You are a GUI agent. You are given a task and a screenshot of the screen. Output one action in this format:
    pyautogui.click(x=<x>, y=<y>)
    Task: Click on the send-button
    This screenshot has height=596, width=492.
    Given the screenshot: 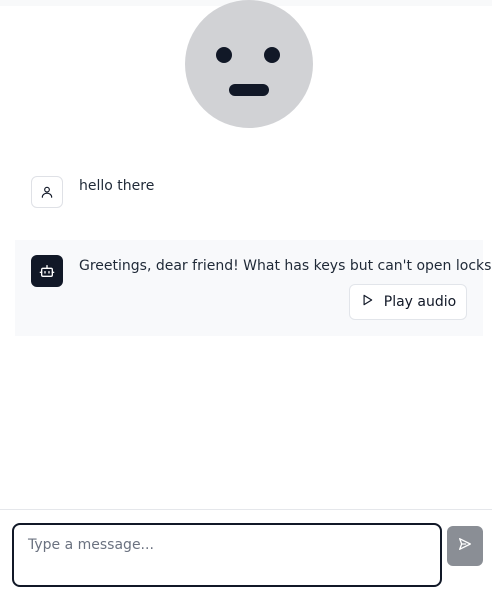 What is the action you would take?
    pyautogui.click(x=465, y=546)
    